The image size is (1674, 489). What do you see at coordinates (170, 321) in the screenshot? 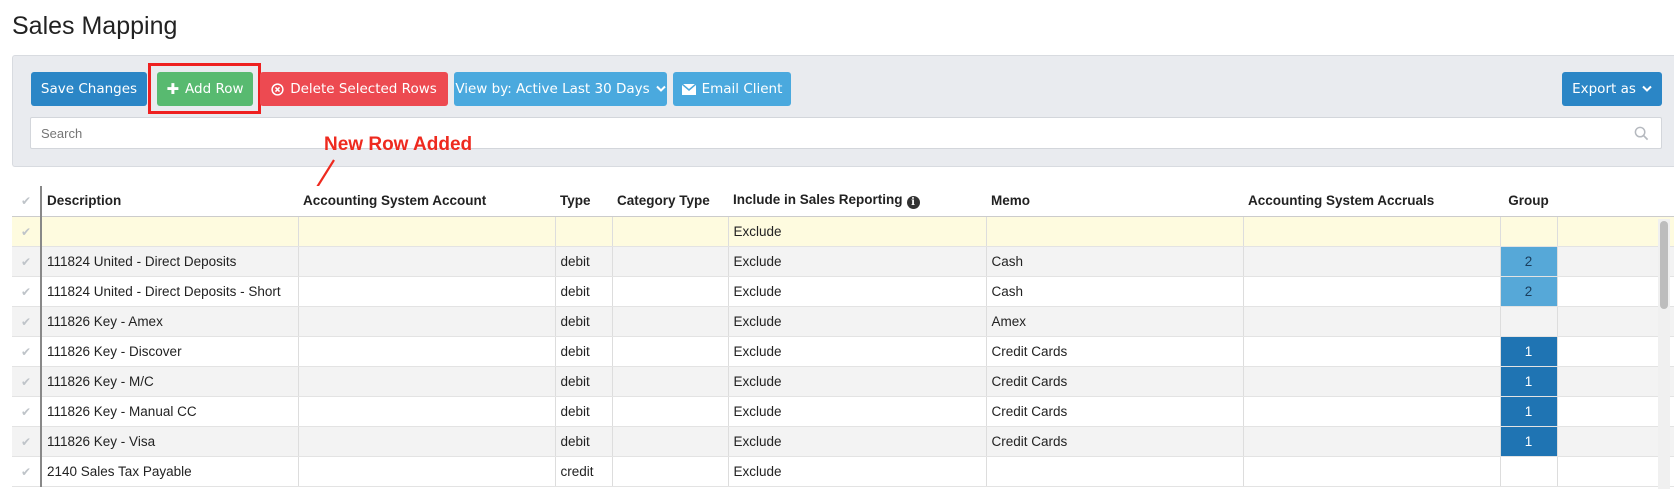
I see `cell-description: 111826 Key - Amex` at bounding box center [170, 321].